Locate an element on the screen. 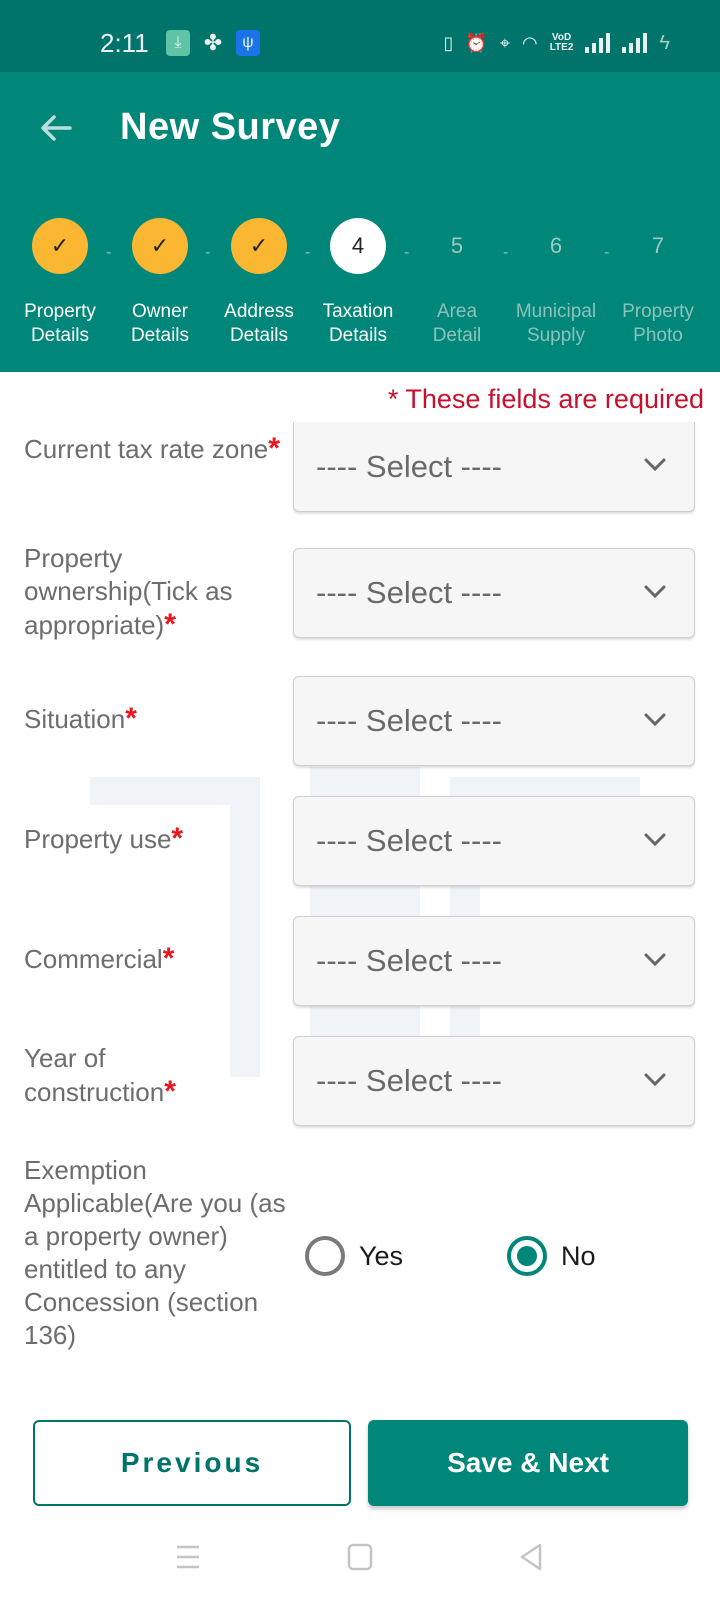 Image resolution: width=720 pixels, height=1600 pixels. step-label: Municipal Supply is located at coordinates (556, 323).